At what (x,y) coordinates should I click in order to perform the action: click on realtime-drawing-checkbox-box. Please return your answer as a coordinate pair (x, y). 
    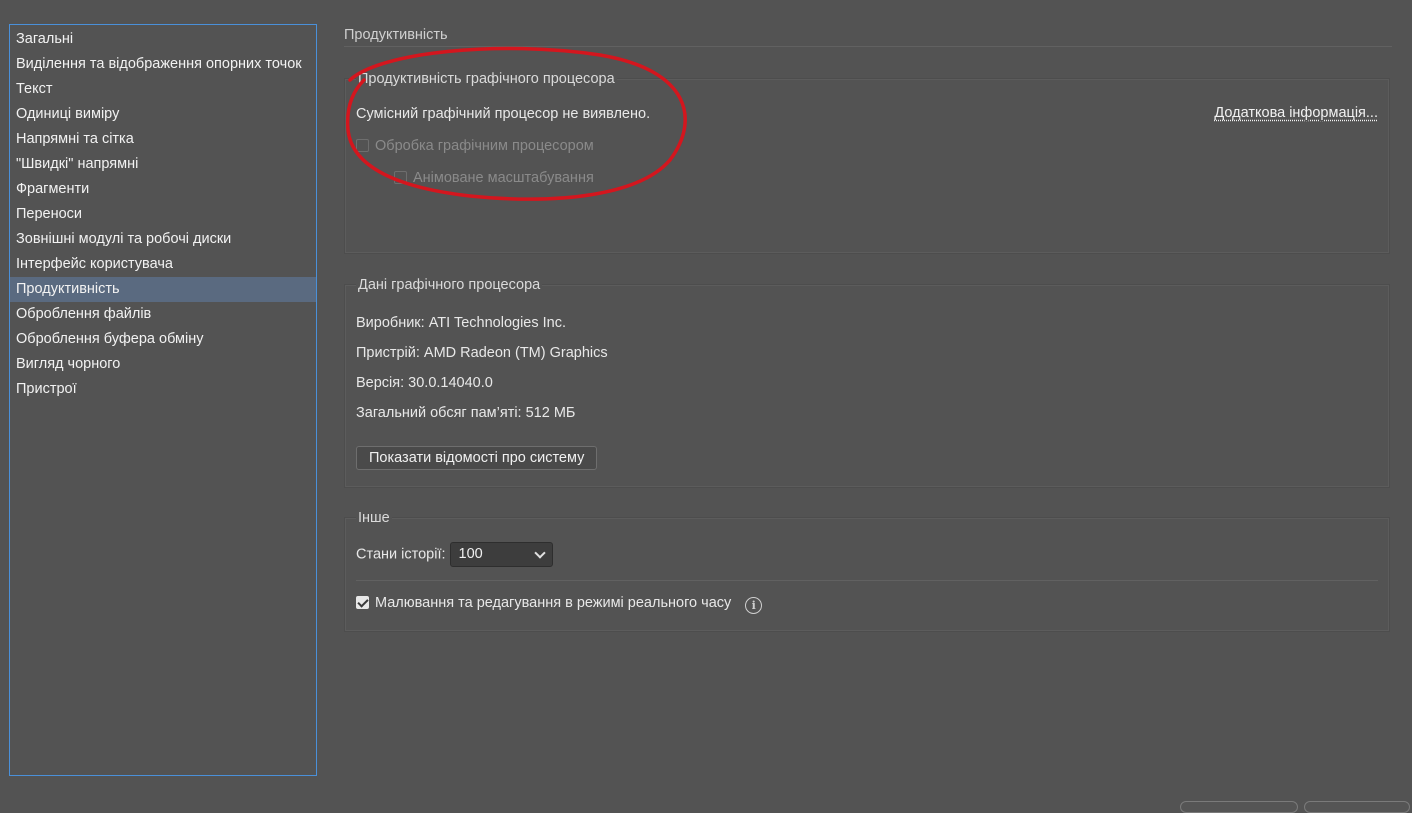
    Looking at the image, I should click on (362, 602).